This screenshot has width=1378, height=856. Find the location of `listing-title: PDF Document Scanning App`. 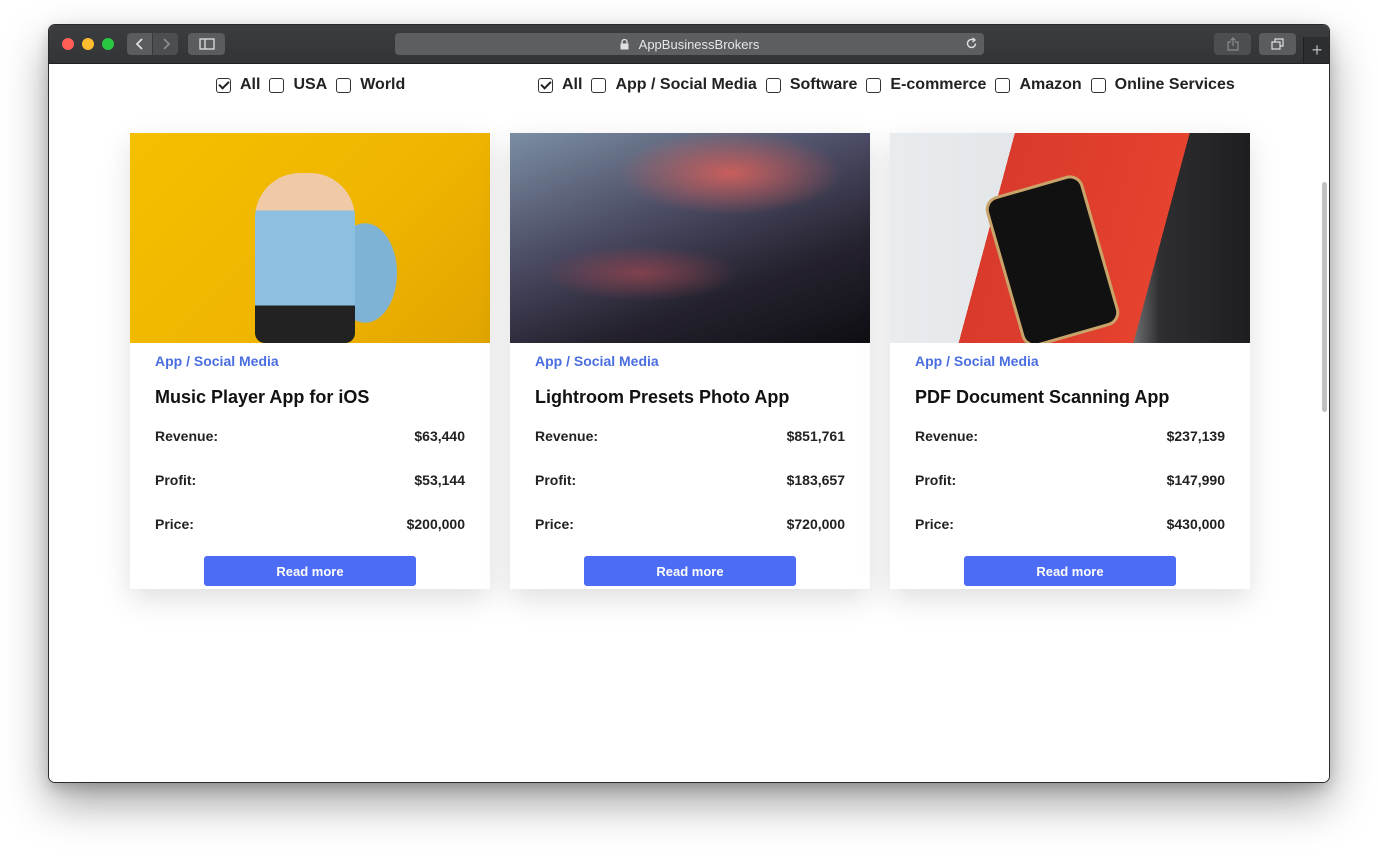

listing-title: PDF Document Scanning App is located at coordinates (1070, 398).